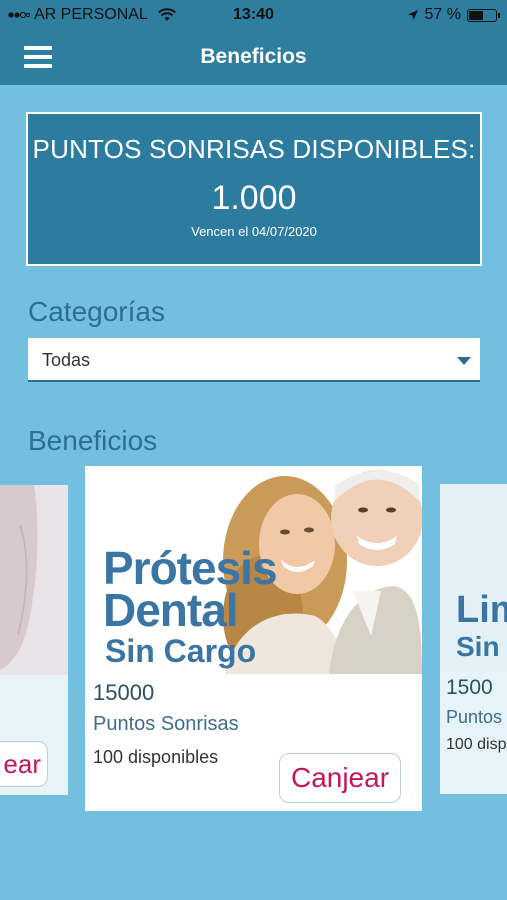 This screenshot has width=507, height=900. I want to click on category-select: Todas, so click(254, 360).